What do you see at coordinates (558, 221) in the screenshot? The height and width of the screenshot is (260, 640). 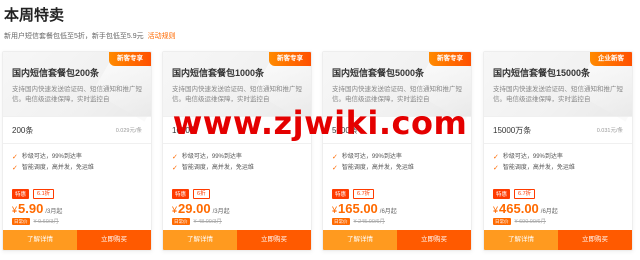 I see `original-price-row: 日常价 ¥ 690.00/6月` at bounding box center [558, 221].